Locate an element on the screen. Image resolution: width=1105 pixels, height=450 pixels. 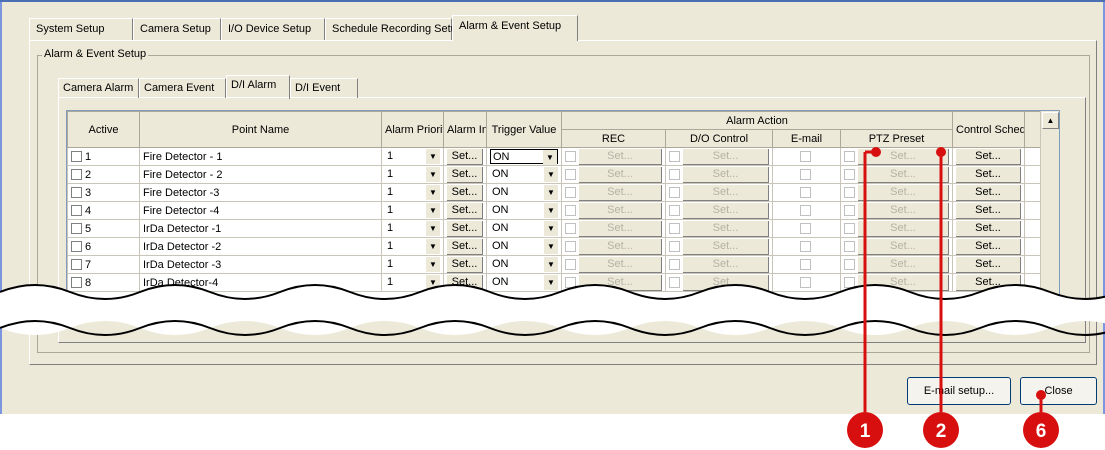
point-name-cell: Fire Detector - 2 is located at coordinates (260, 174).